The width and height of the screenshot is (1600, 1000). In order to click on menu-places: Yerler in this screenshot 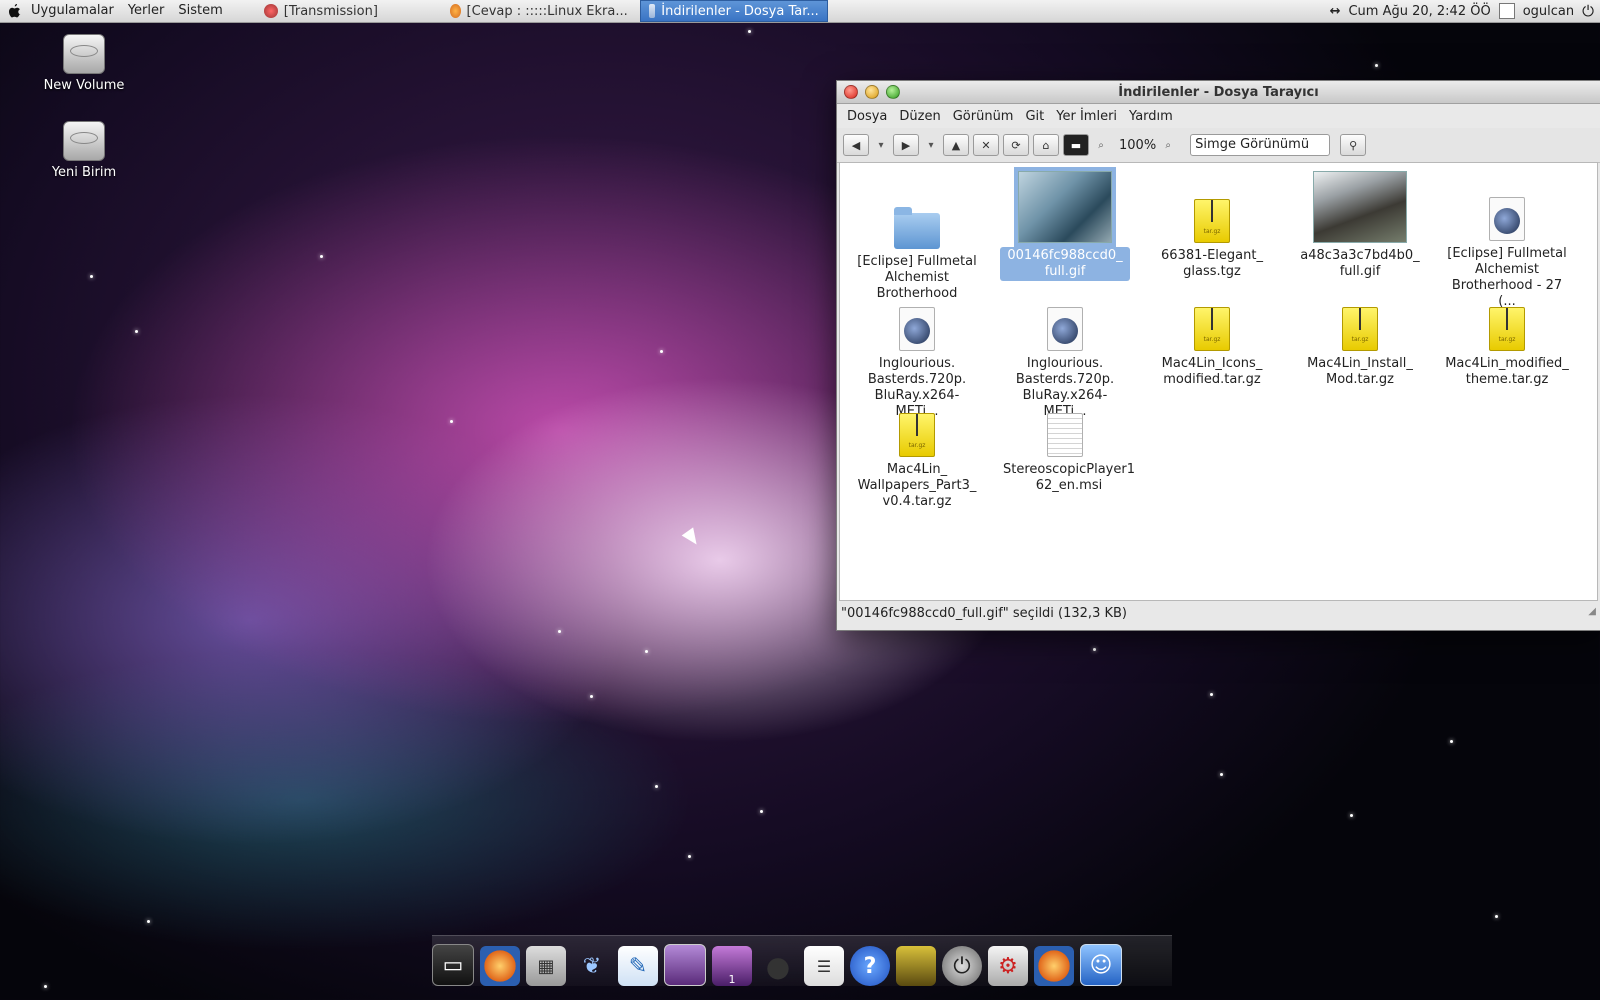, I will do `click(146, 11)`.